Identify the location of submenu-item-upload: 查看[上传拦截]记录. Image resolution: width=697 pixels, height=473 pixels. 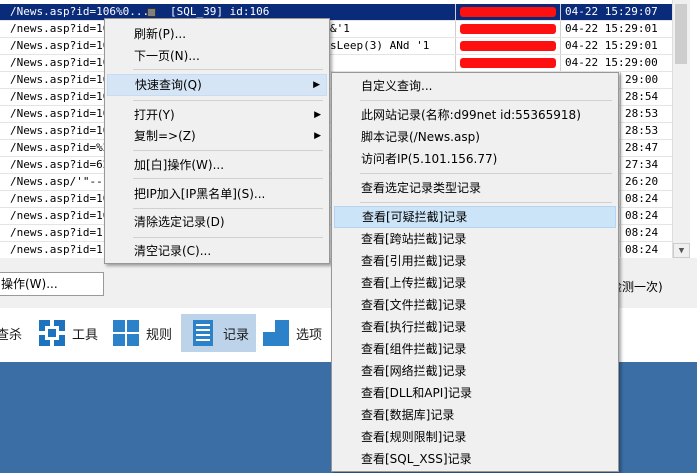
(475, 283).